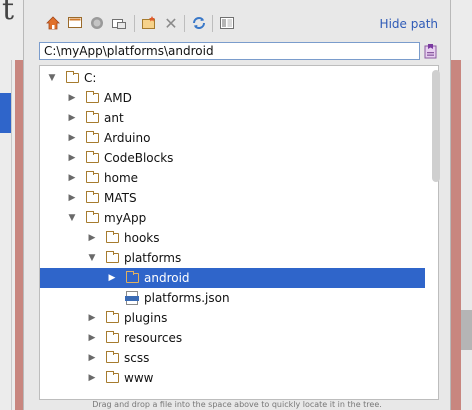 The image size is (472, 410). What do you see at coordinates (149, 23) in the screenshot?
I see `new-folder-icon` at bounding box center [149, 23].